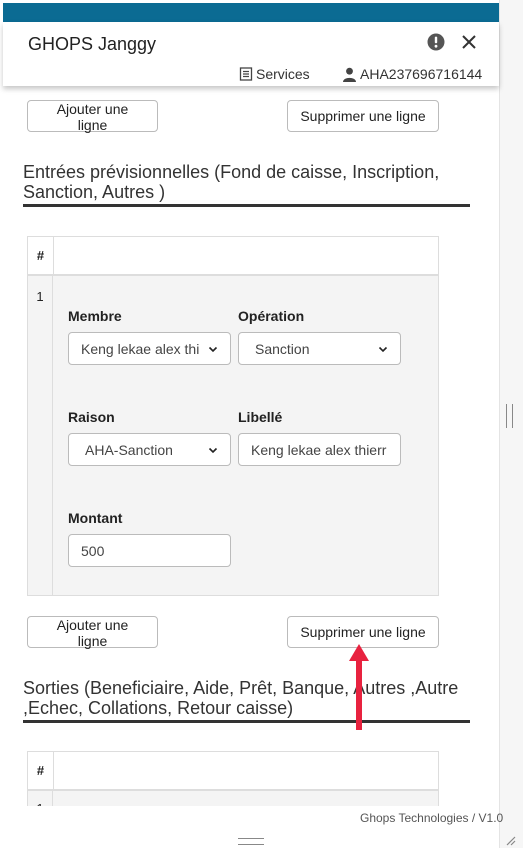 The height and width of the screenshot is (848, 523). Describe the element at coordinates (129, 449) in the screenshot. I see `raison-select-value: AHA-Sanction` at that location.